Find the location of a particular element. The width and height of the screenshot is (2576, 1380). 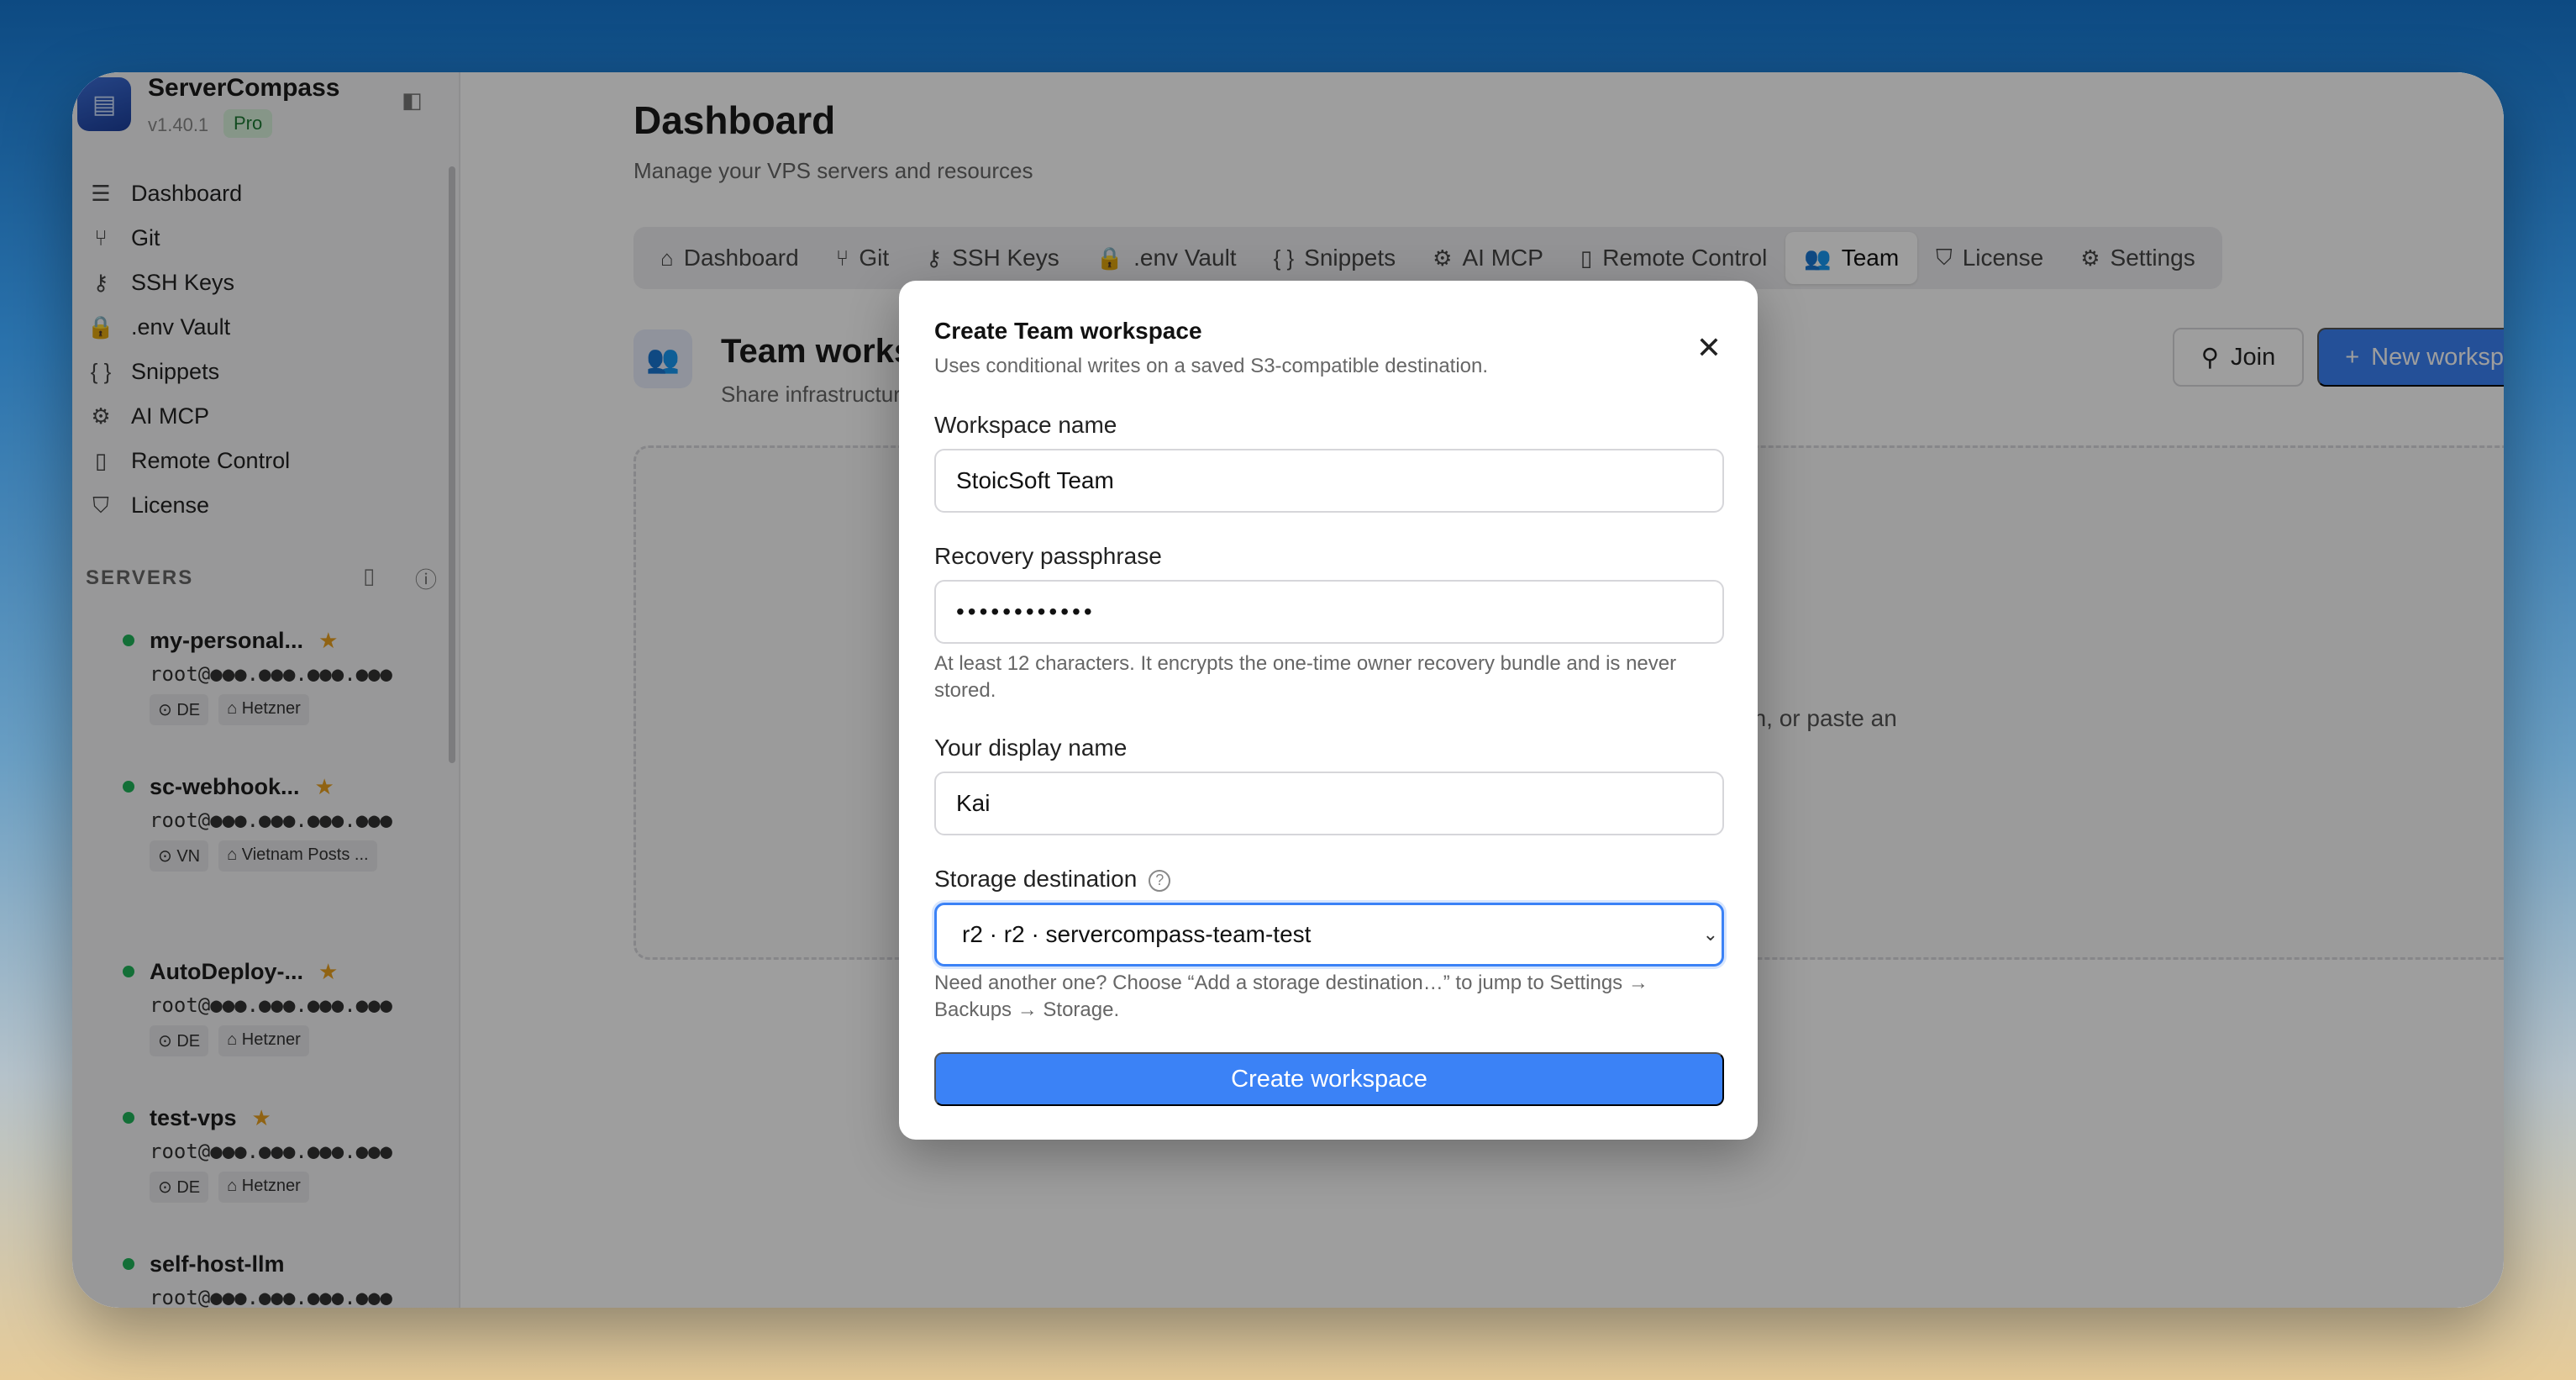

storage-destination-label: Storage destination? is located at coordinates (1052, 880).